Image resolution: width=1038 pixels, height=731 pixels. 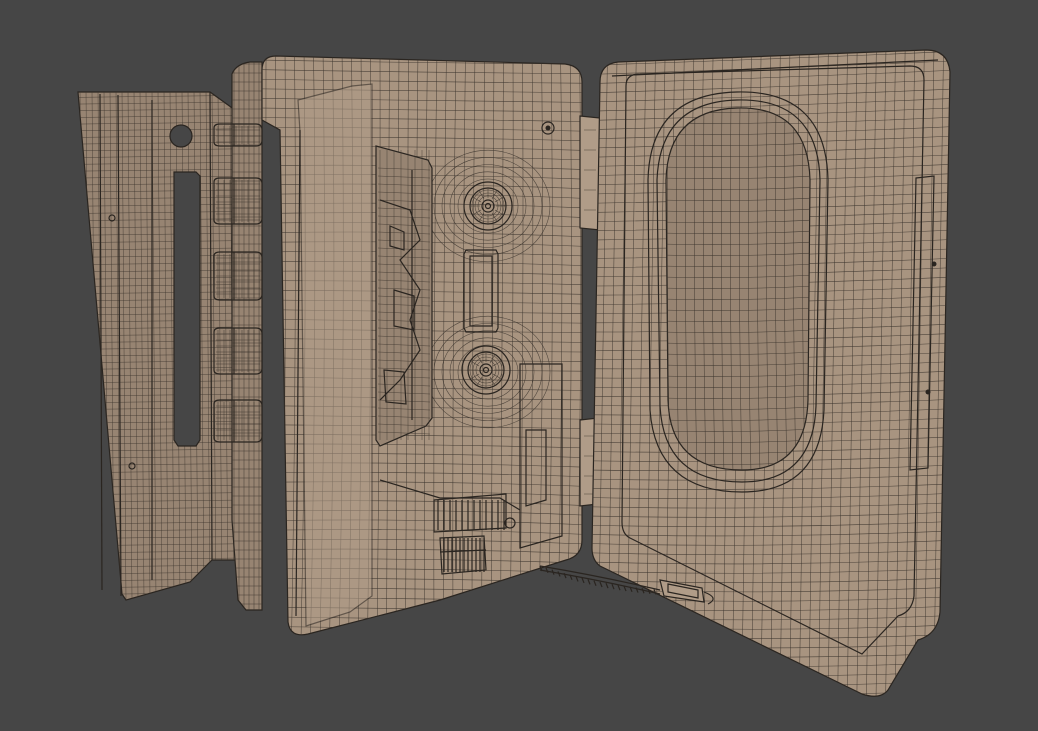 What do you see at coordinates (187, 309) in the screenshot?
I see `panel-slot` at bounding box center [187, 309].